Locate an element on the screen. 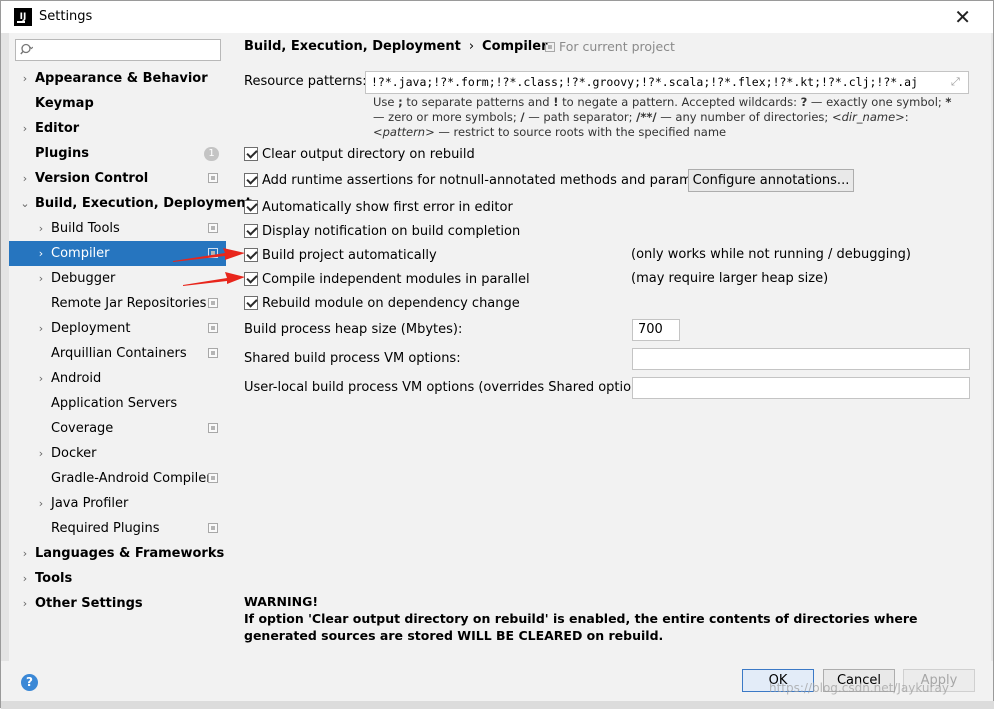 The image size is (994, 709). sidebar-item-arquillian-containers: Arquillian Containers is located at coordinates (117, 353).